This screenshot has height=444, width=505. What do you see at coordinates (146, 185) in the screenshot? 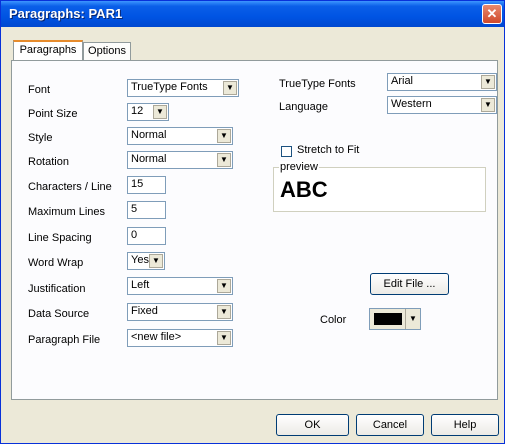
I see `chars-per-line-input: 15` at bounding box center [146, 185].